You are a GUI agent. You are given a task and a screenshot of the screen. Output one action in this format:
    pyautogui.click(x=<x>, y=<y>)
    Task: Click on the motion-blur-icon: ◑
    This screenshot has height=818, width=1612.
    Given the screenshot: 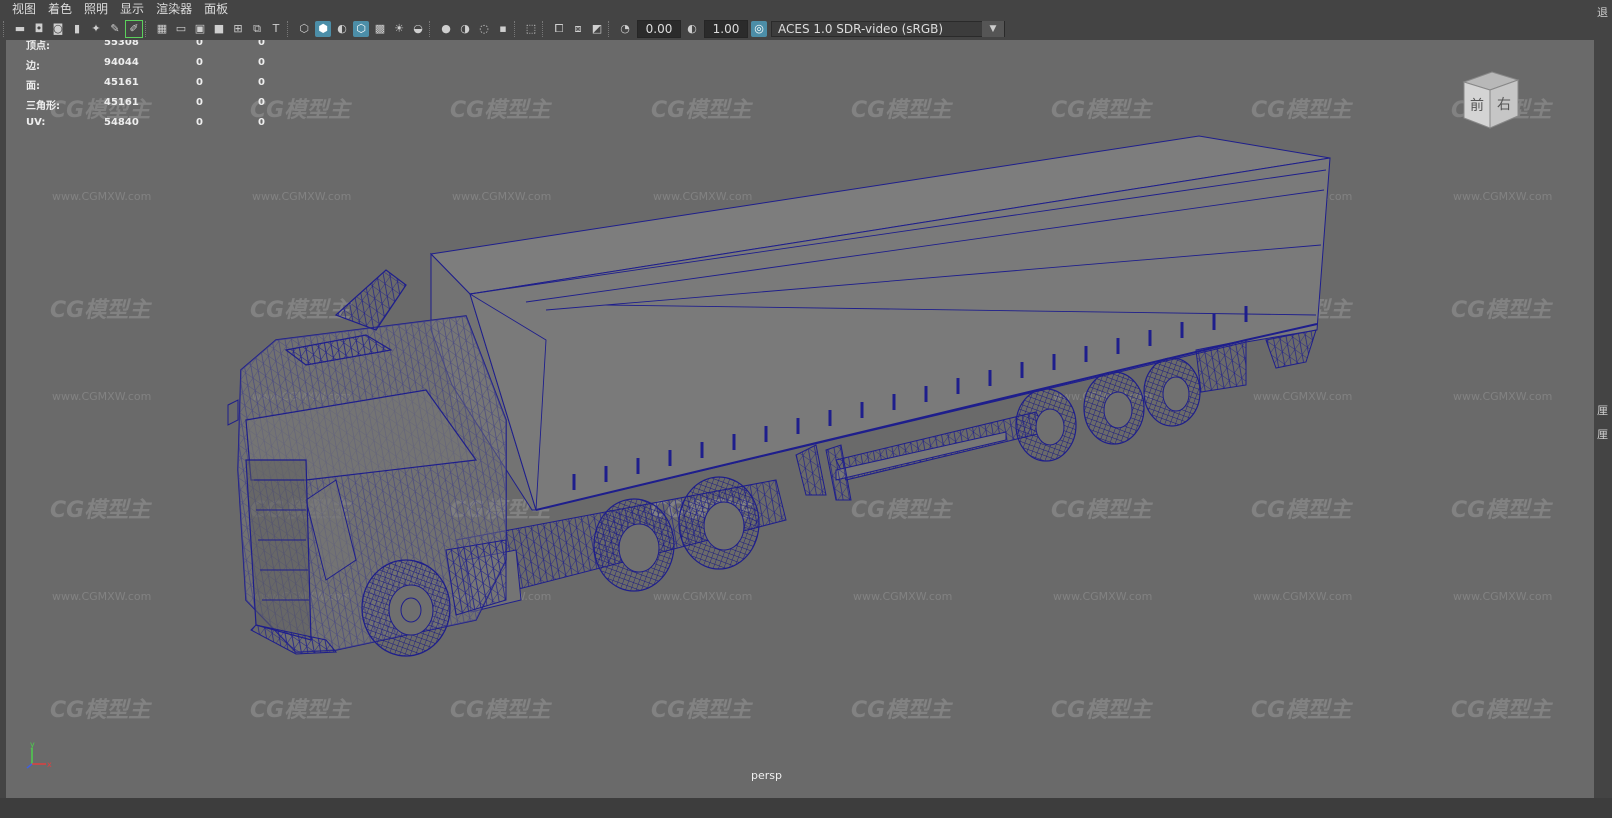 What is the action you would take?
    pyautogui.click(x=465, y=29)
    